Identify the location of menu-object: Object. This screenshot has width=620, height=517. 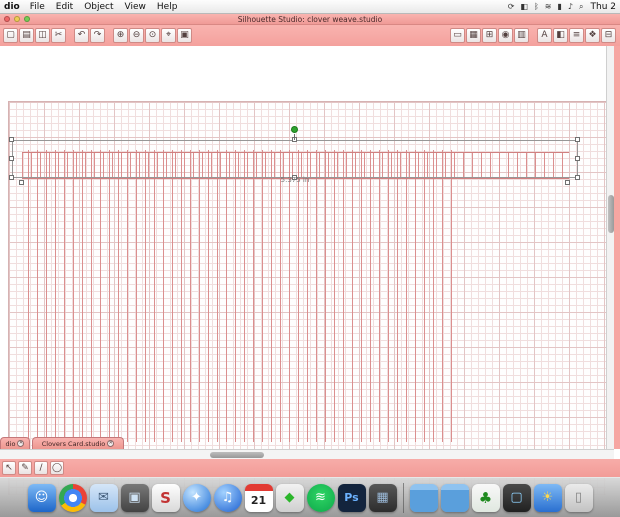
(98, 7).